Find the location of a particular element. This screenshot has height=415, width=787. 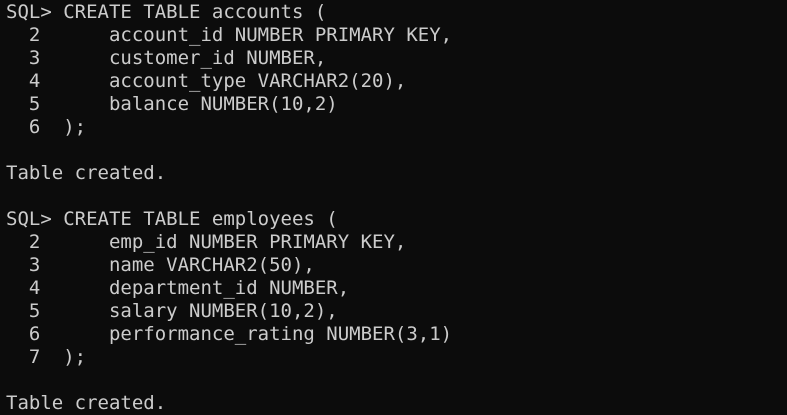

terminal-line: SQL> CREATE TABLE employees ( is located at coordinates (172, 219).